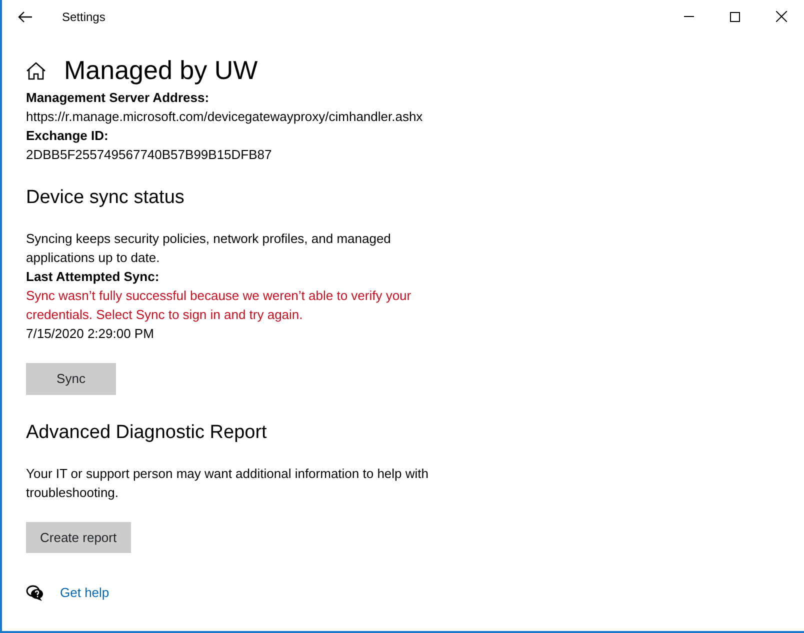  Describe the element at coordinates (93, 277) in the screenshot. I see `field-label: Last Attempted Sync:` at that location.